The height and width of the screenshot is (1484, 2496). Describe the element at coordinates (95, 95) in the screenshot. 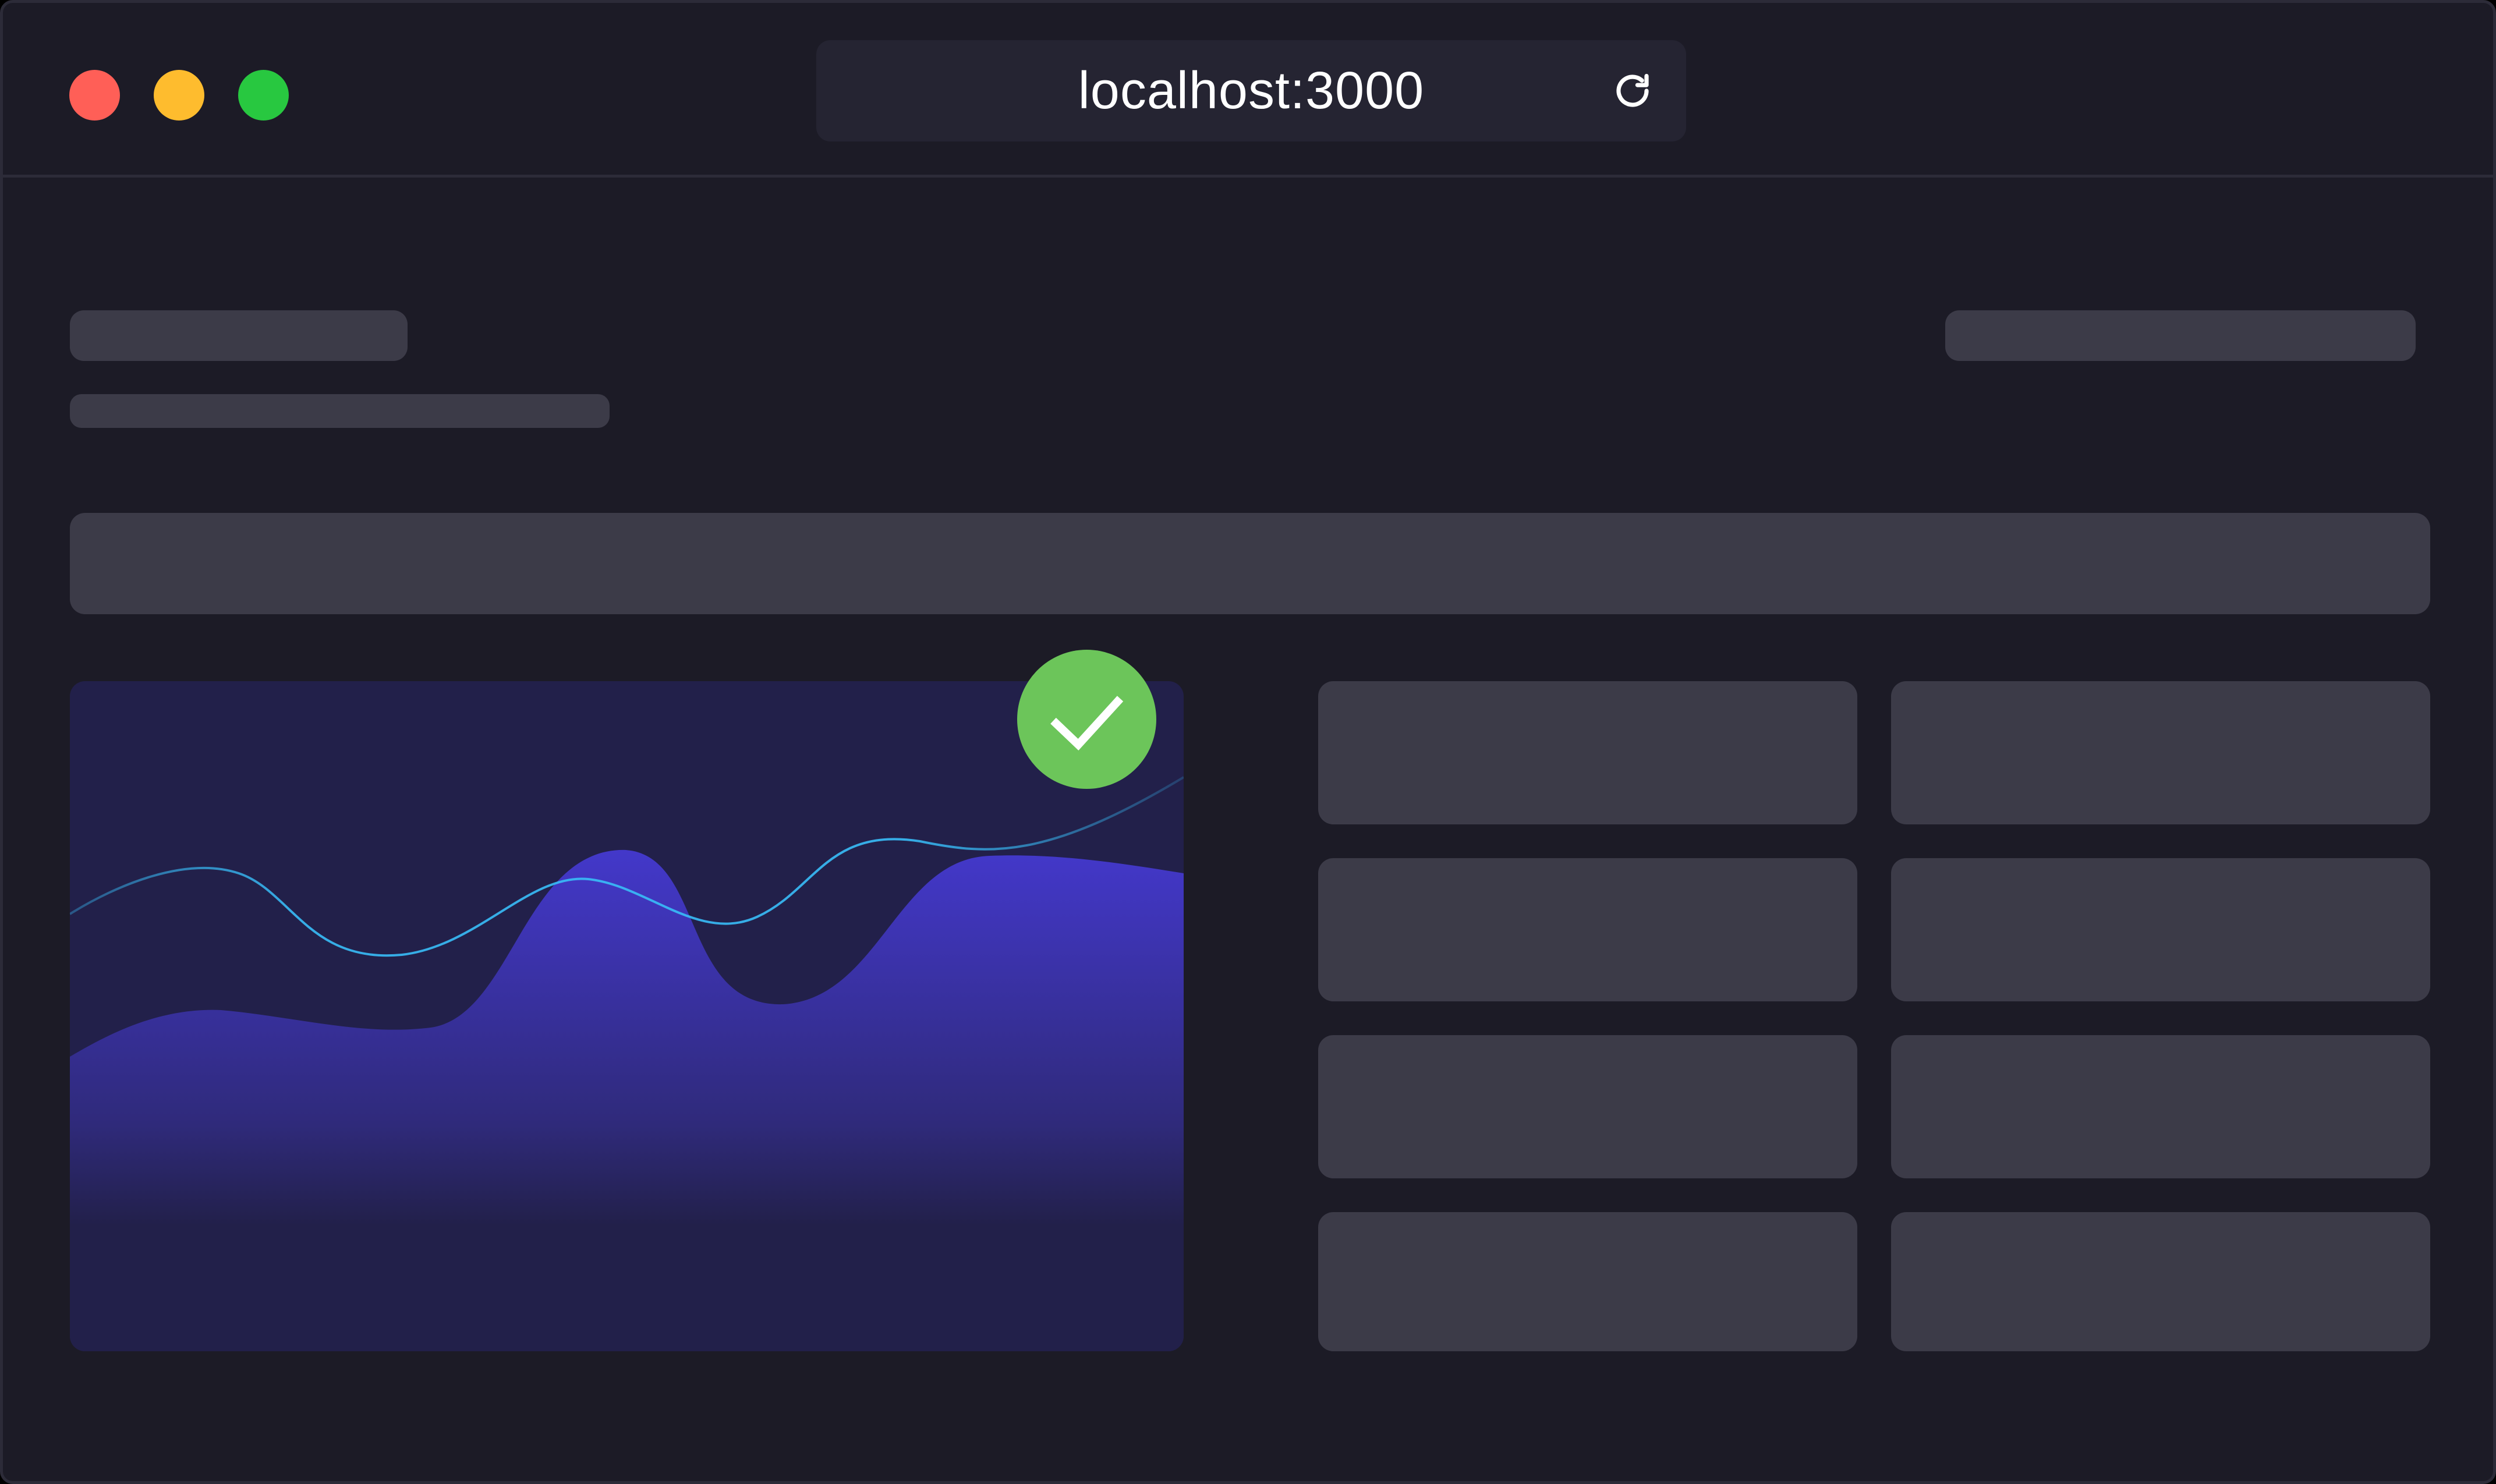

I see `close-window-button` at that location.